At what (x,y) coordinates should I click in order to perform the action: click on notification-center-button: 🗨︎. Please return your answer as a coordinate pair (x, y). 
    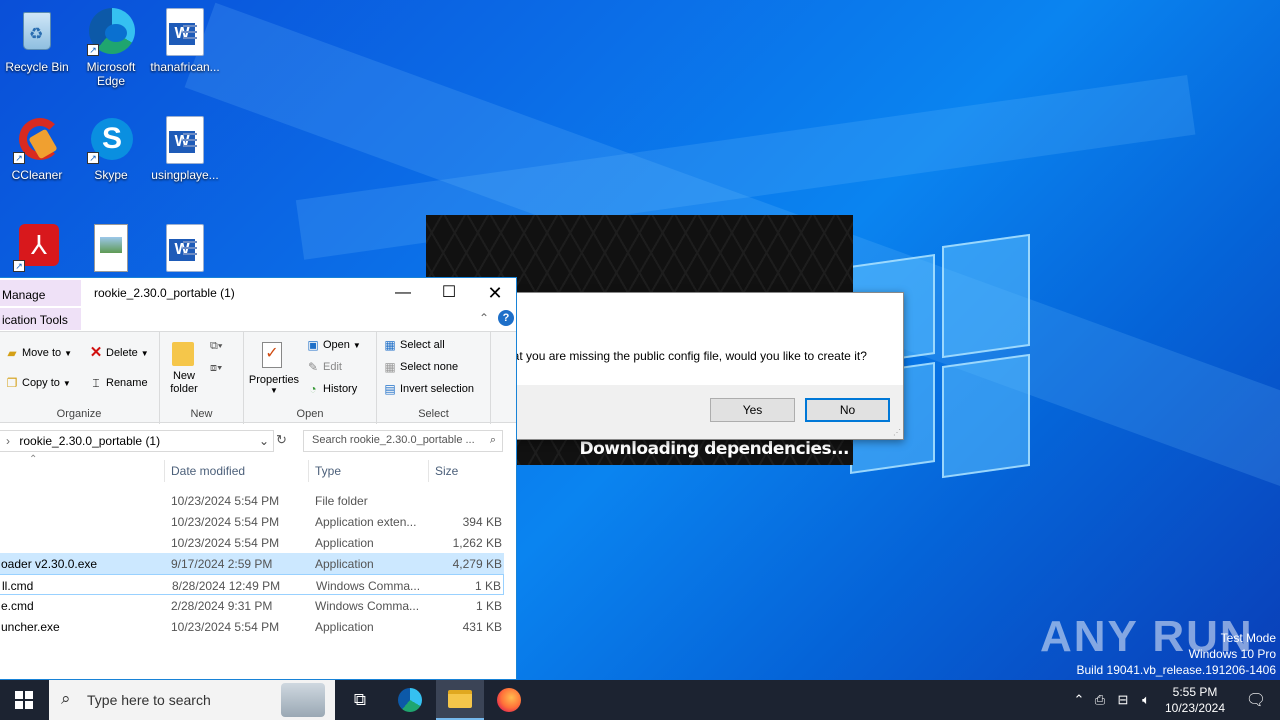
    Looking at the image, I should click on (1256, 700).